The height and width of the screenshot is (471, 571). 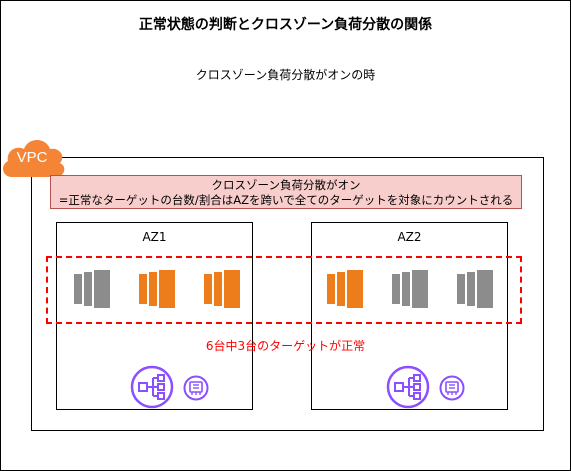 I want to click on az1-label: AZ1, so click(x=154, y=237).